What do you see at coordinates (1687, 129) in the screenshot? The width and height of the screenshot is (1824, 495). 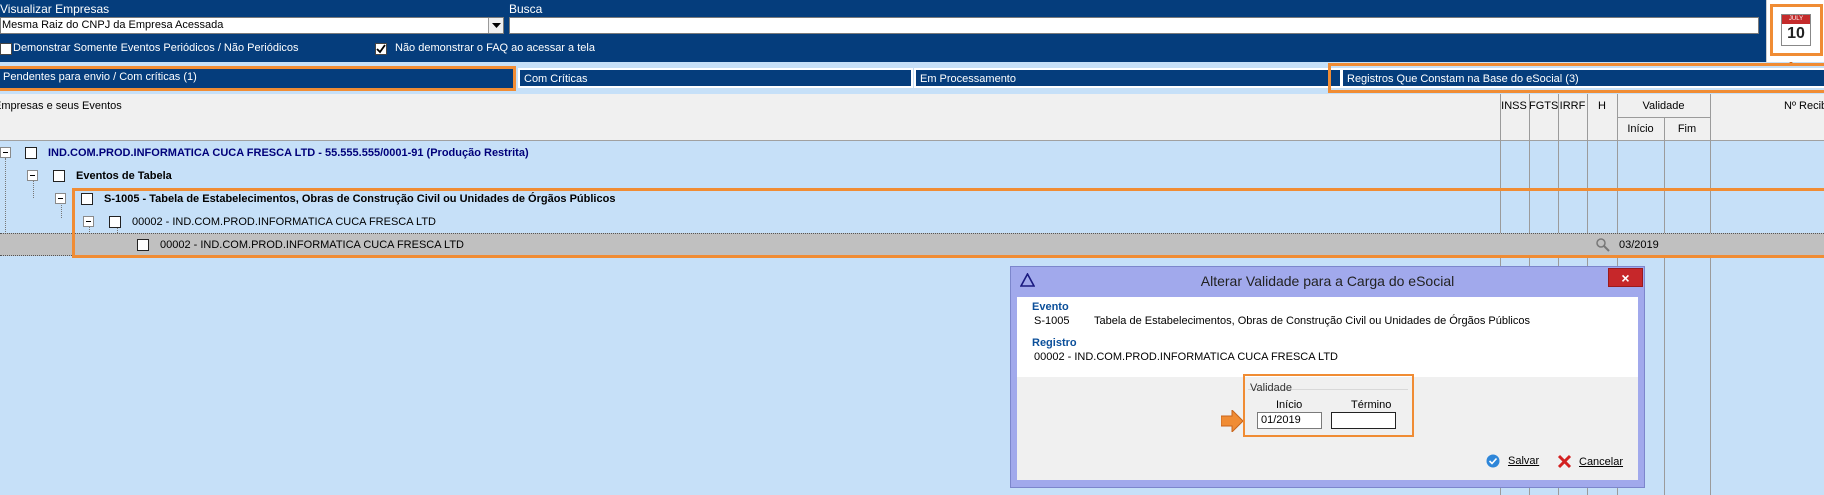 I see `header-fim: Fim` at bounding box center [1687, 129].